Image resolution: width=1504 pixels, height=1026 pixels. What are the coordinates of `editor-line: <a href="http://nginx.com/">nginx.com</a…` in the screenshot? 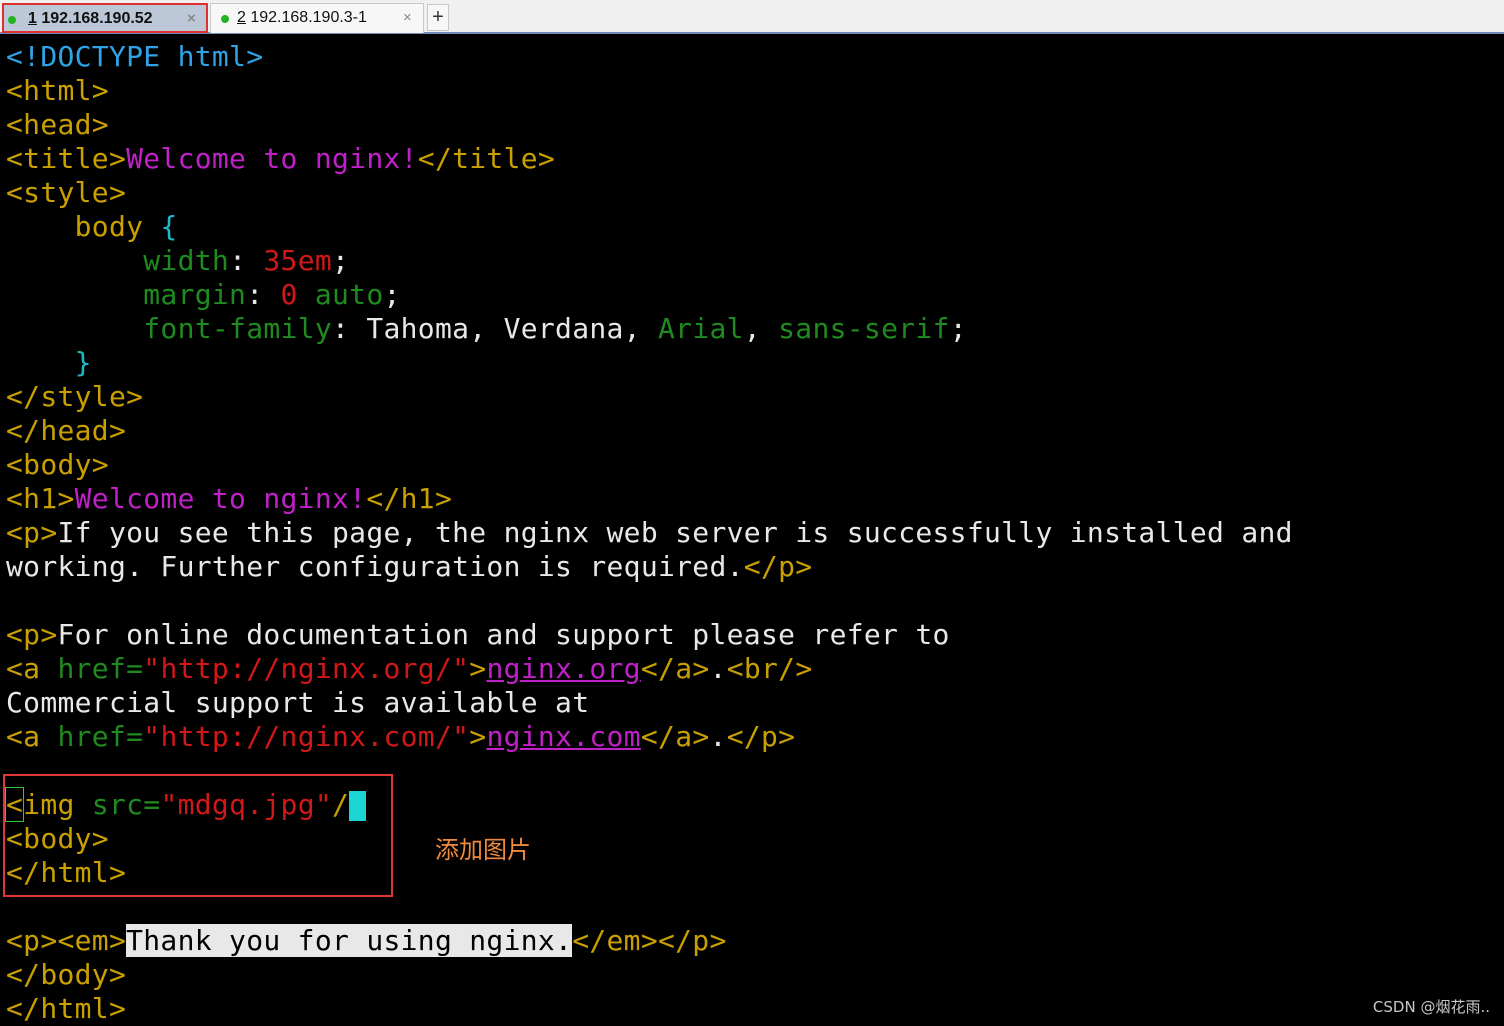 It's located at (751, 737).